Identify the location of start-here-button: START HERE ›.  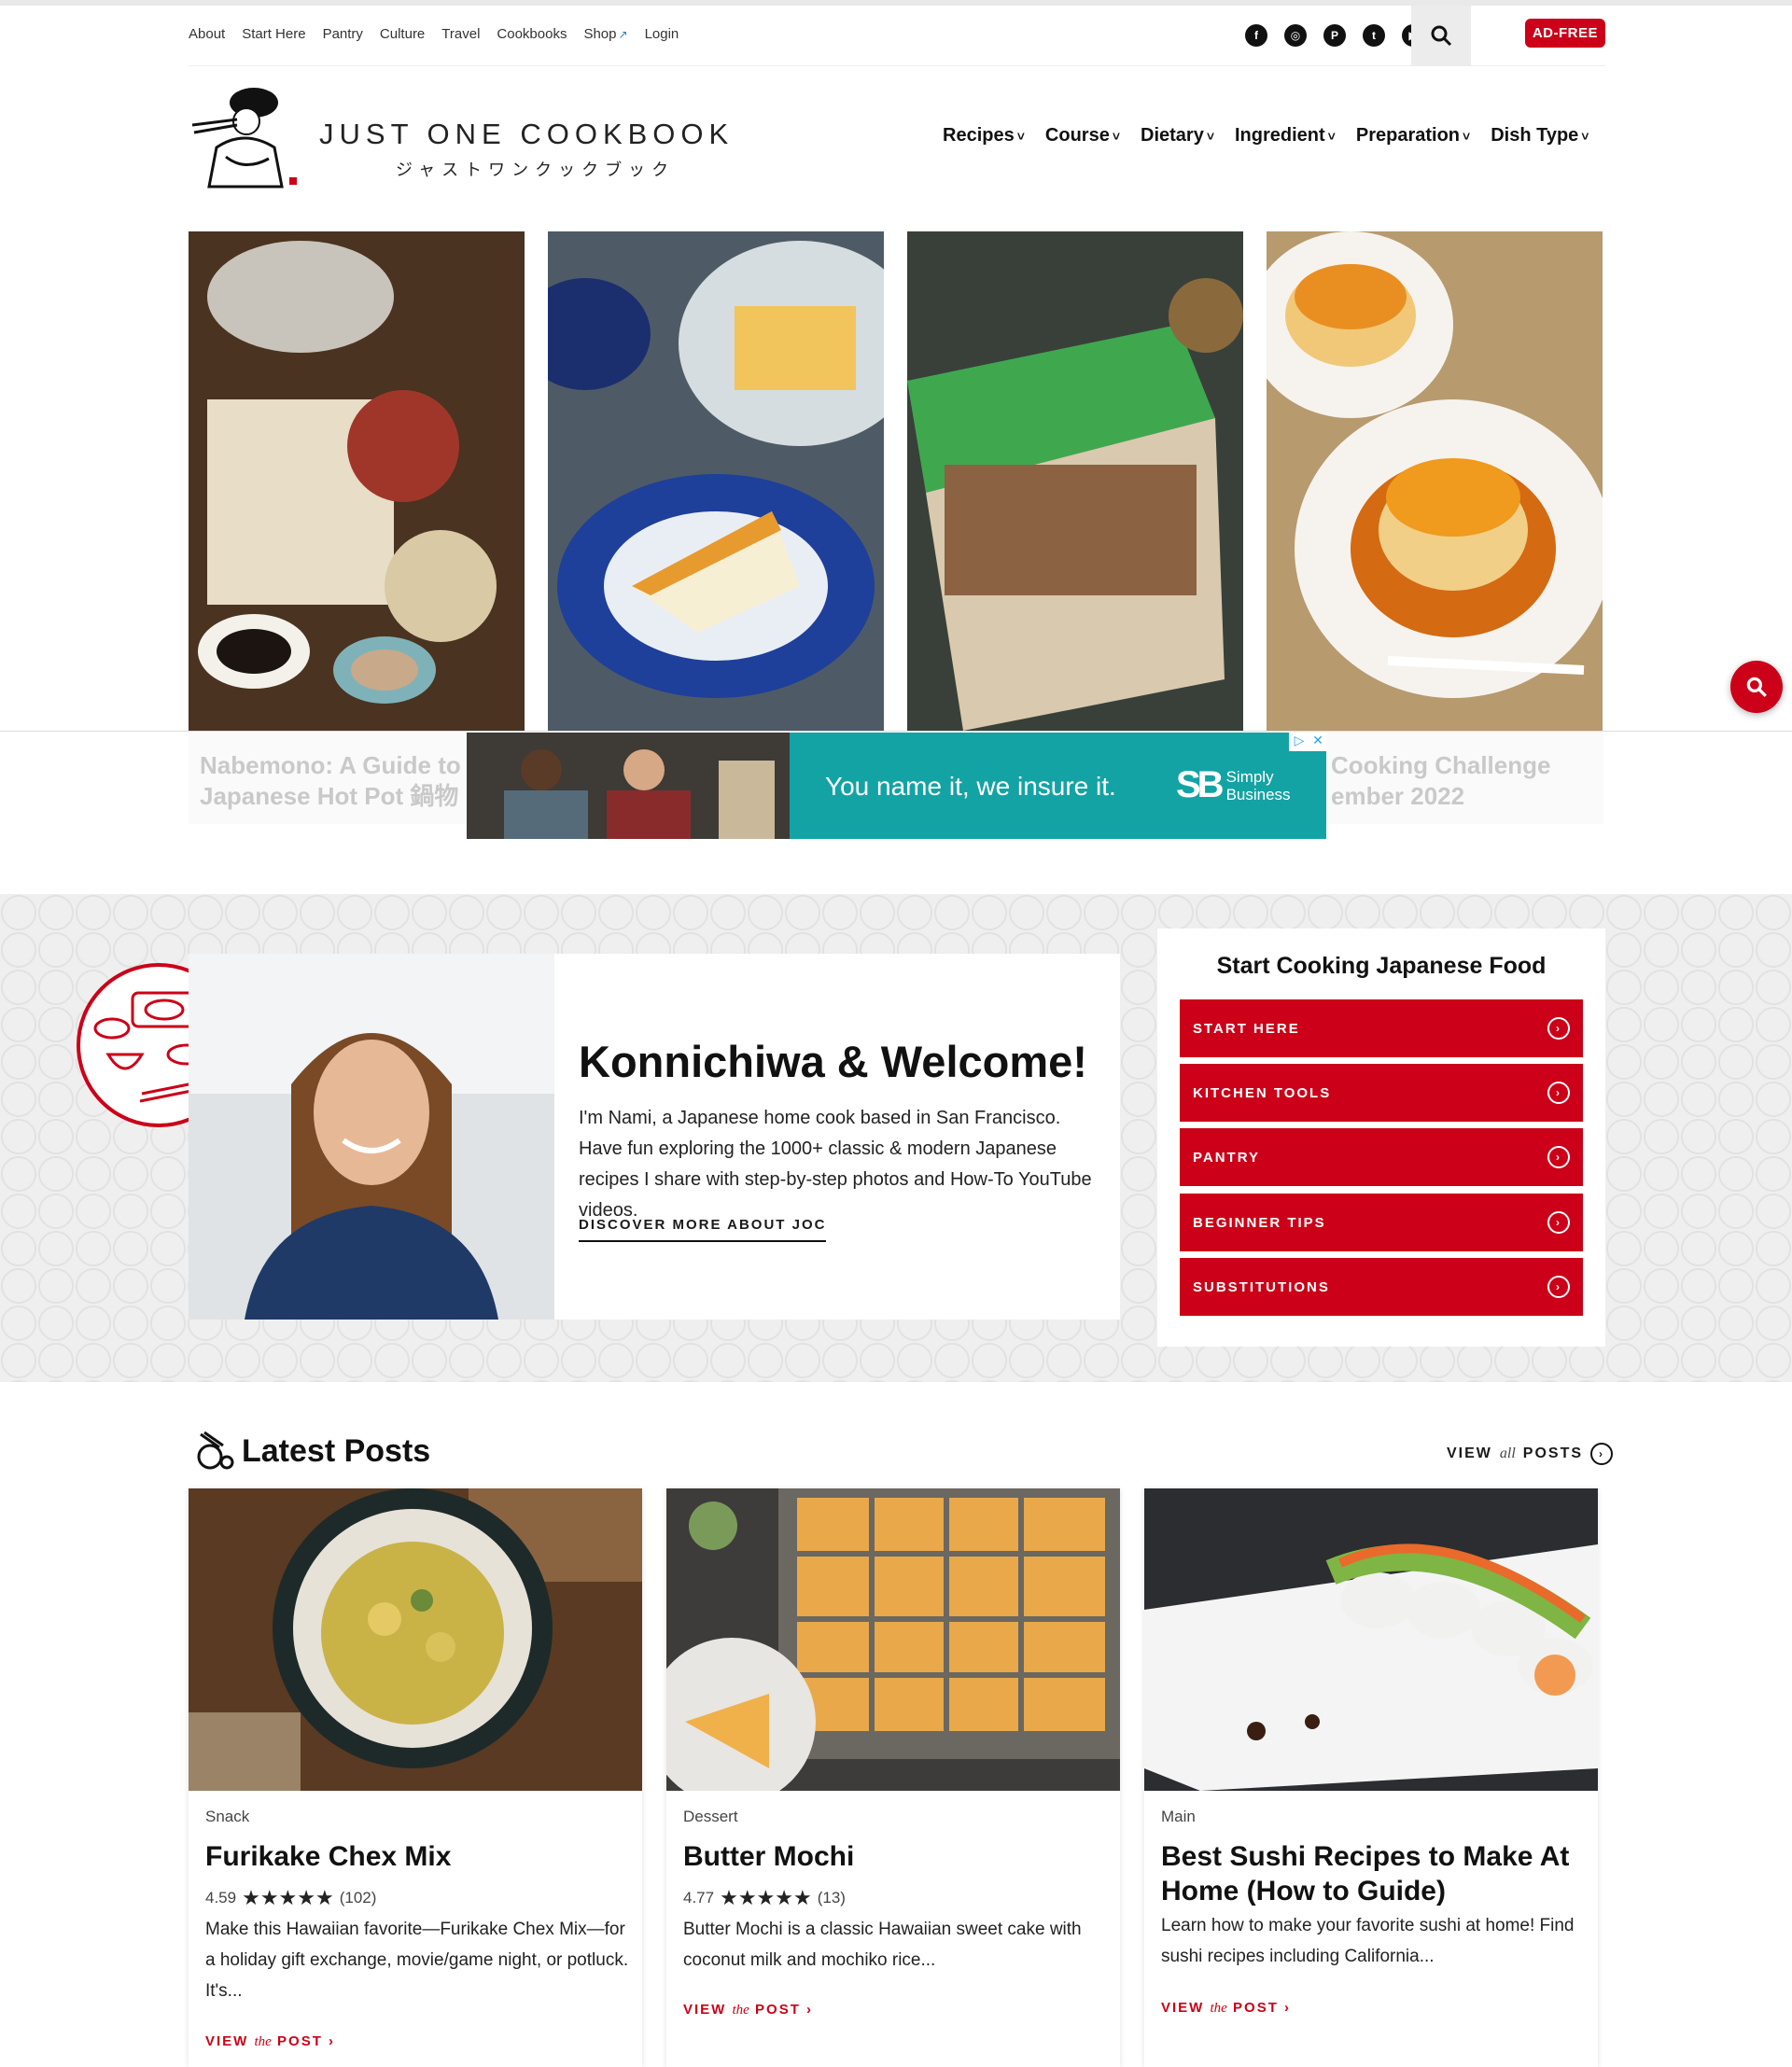
(1381, 1028).